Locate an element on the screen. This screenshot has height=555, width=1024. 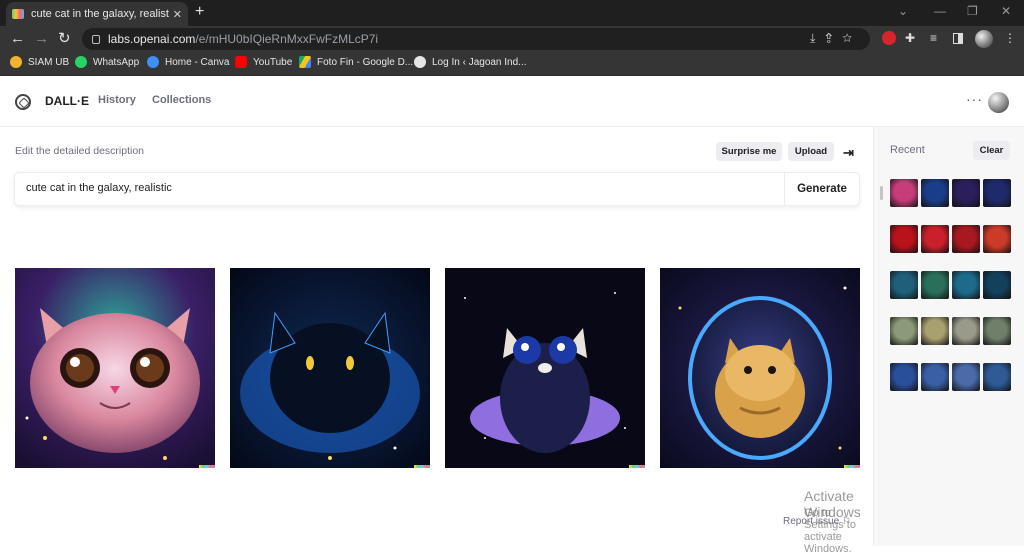
restore-icon: ❐ is located at coordinates (972, 11).